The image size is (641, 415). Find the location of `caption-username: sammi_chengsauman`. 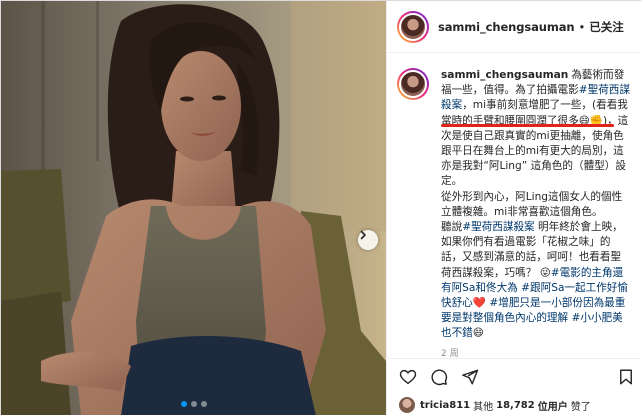

caption-username: sammi_chengsauman is located at coordinates (504, 75).